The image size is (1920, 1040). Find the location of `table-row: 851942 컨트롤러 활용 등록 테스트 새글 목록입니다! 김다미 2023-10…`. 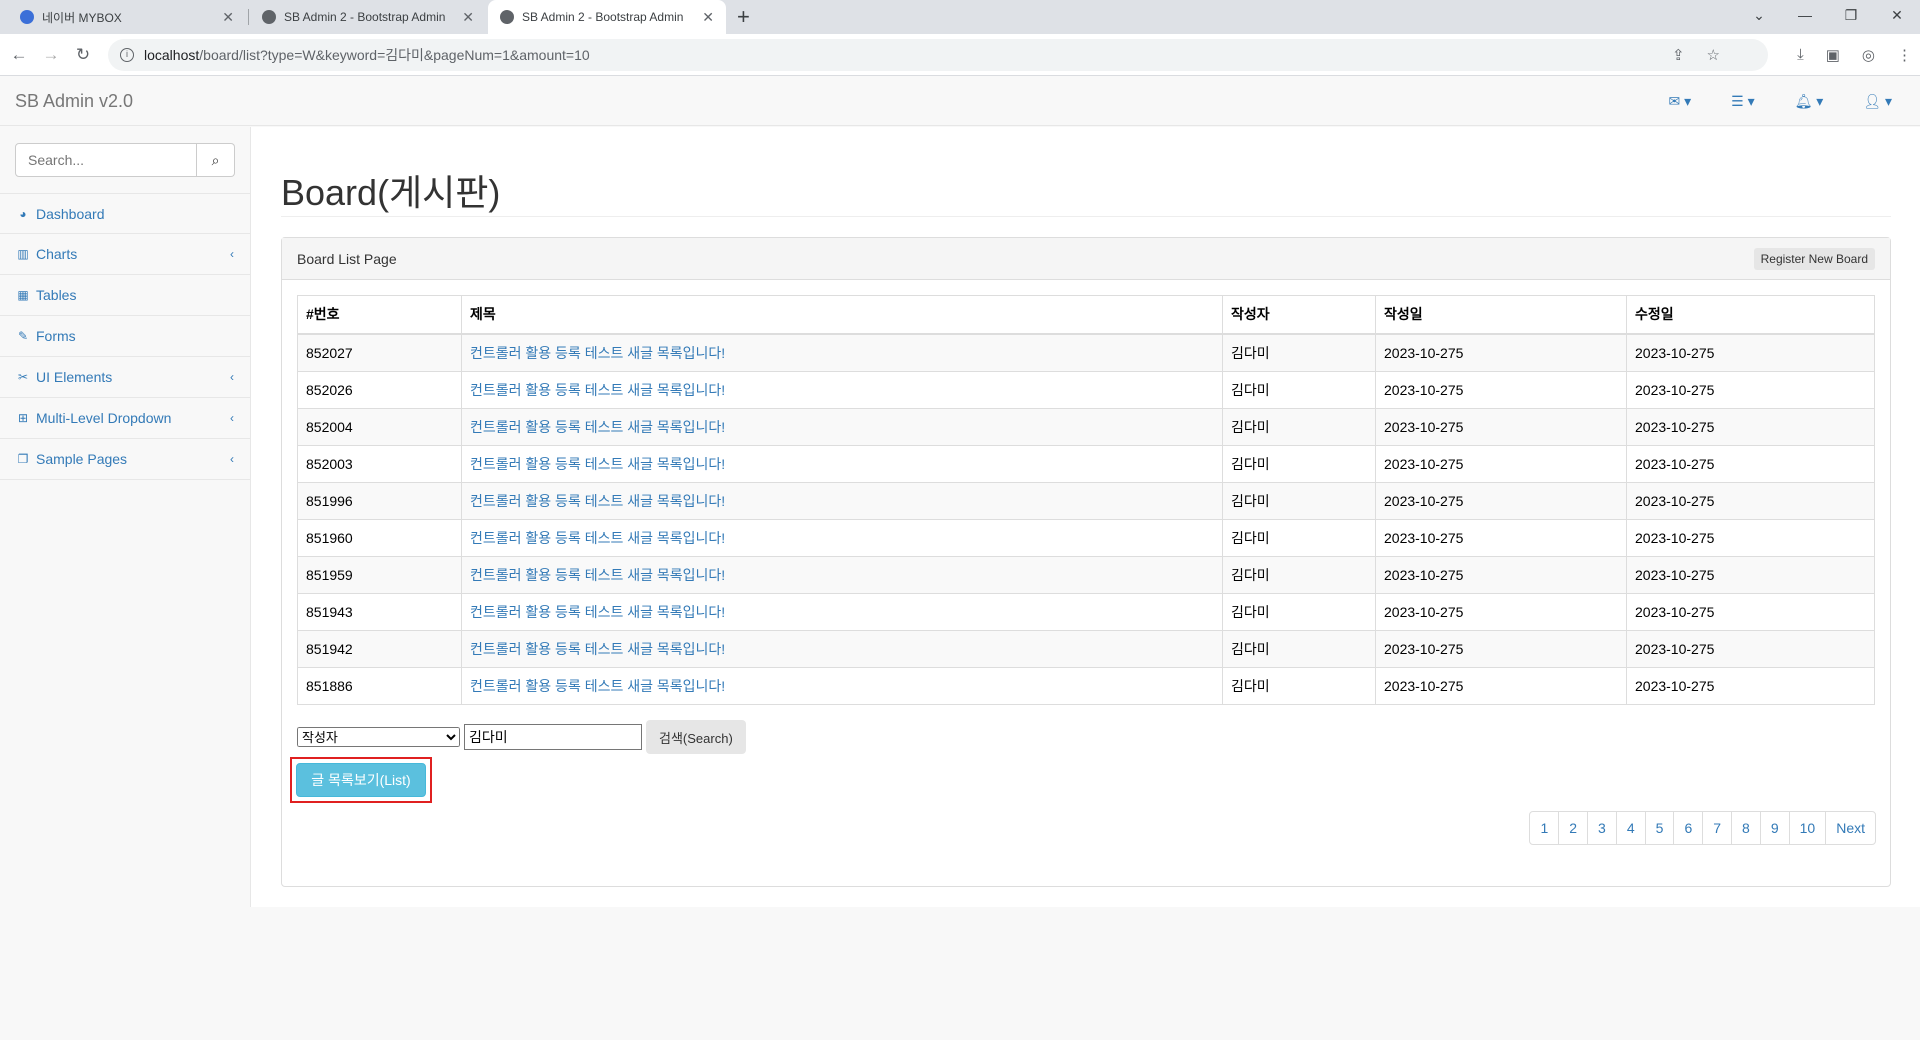

table-row: 851942 컨트롤러 활용 등록 테스트 새글 목록입니다! 김다미 2023-10… is located at coordinates (1086, 648).